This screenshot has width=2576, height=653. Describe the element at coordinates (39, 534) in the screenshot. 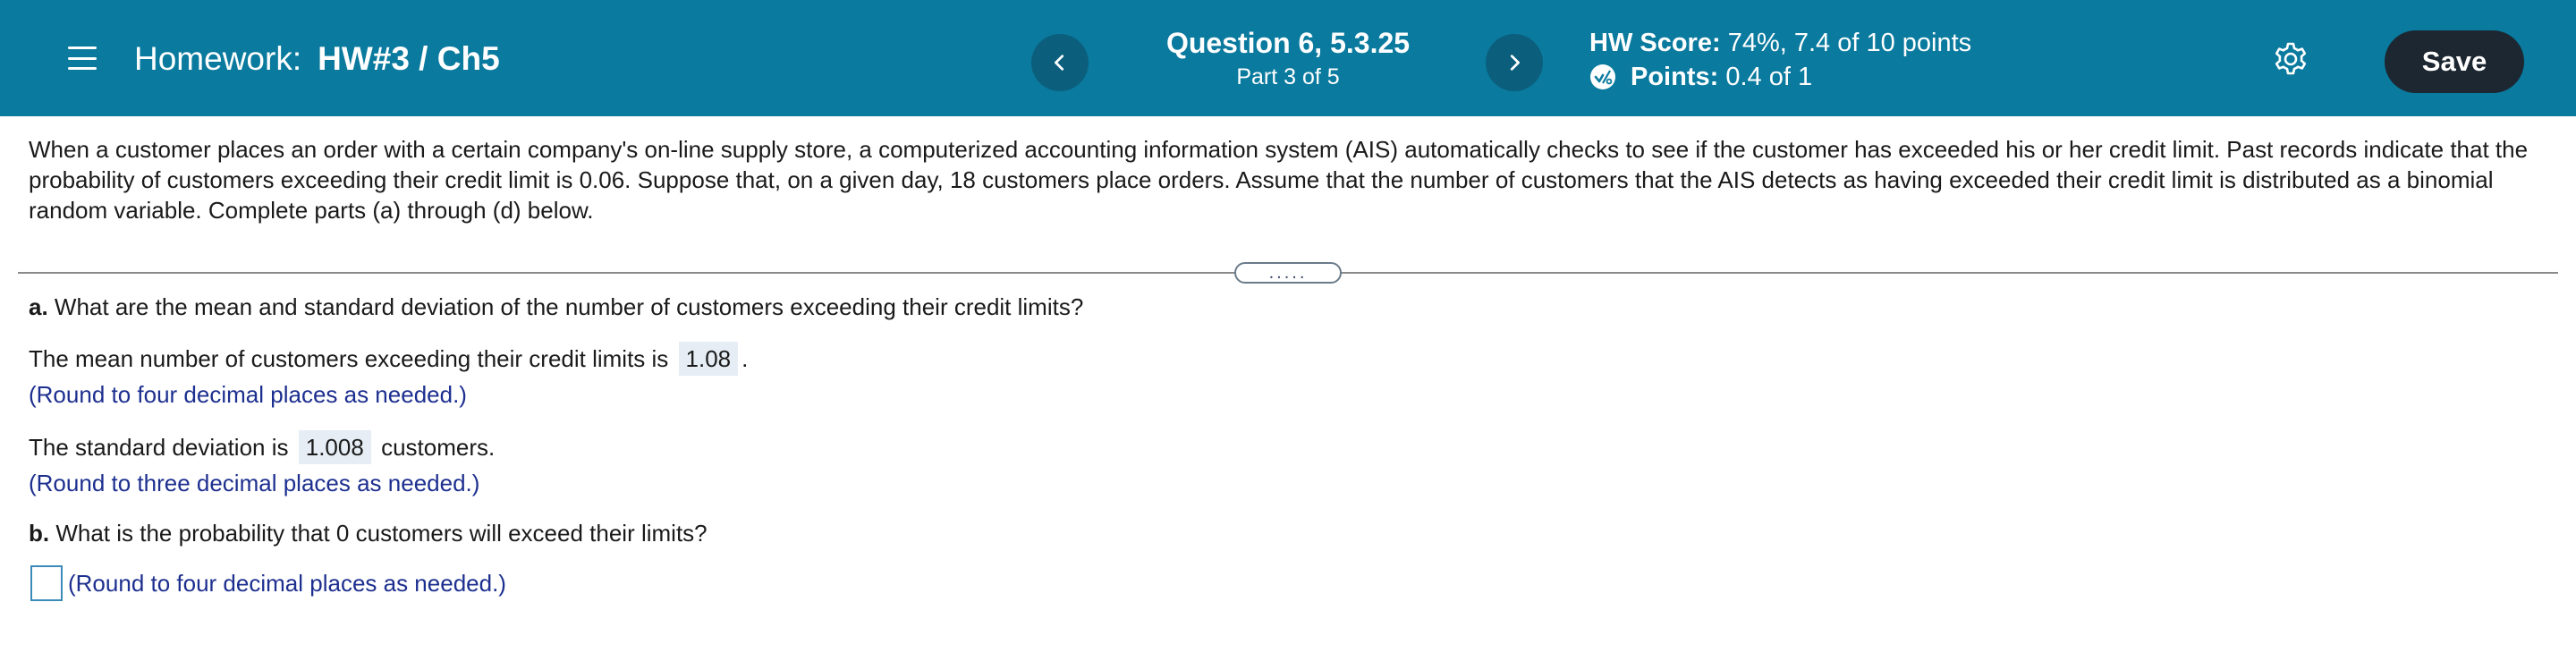

I see `part-b-label: b.` at that location.